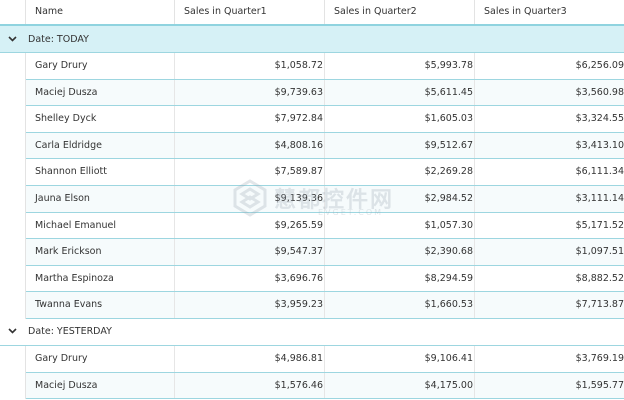  I want to click on name-cell: Shelley Dyck, so click(100, 119).